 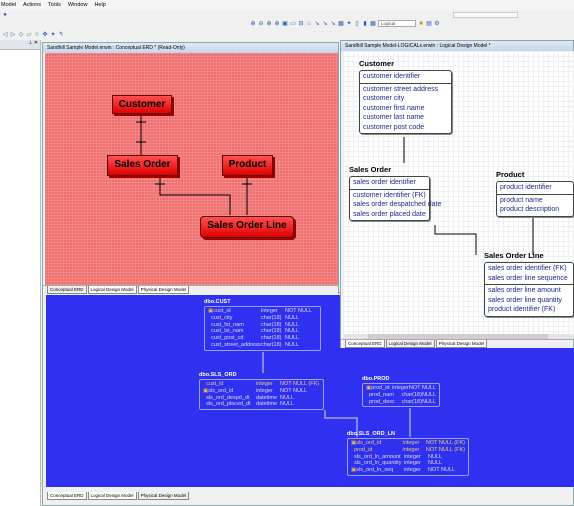 I want to click on column-row: prod_id integer NOT NULL (FK), so click(x=408, y=450).